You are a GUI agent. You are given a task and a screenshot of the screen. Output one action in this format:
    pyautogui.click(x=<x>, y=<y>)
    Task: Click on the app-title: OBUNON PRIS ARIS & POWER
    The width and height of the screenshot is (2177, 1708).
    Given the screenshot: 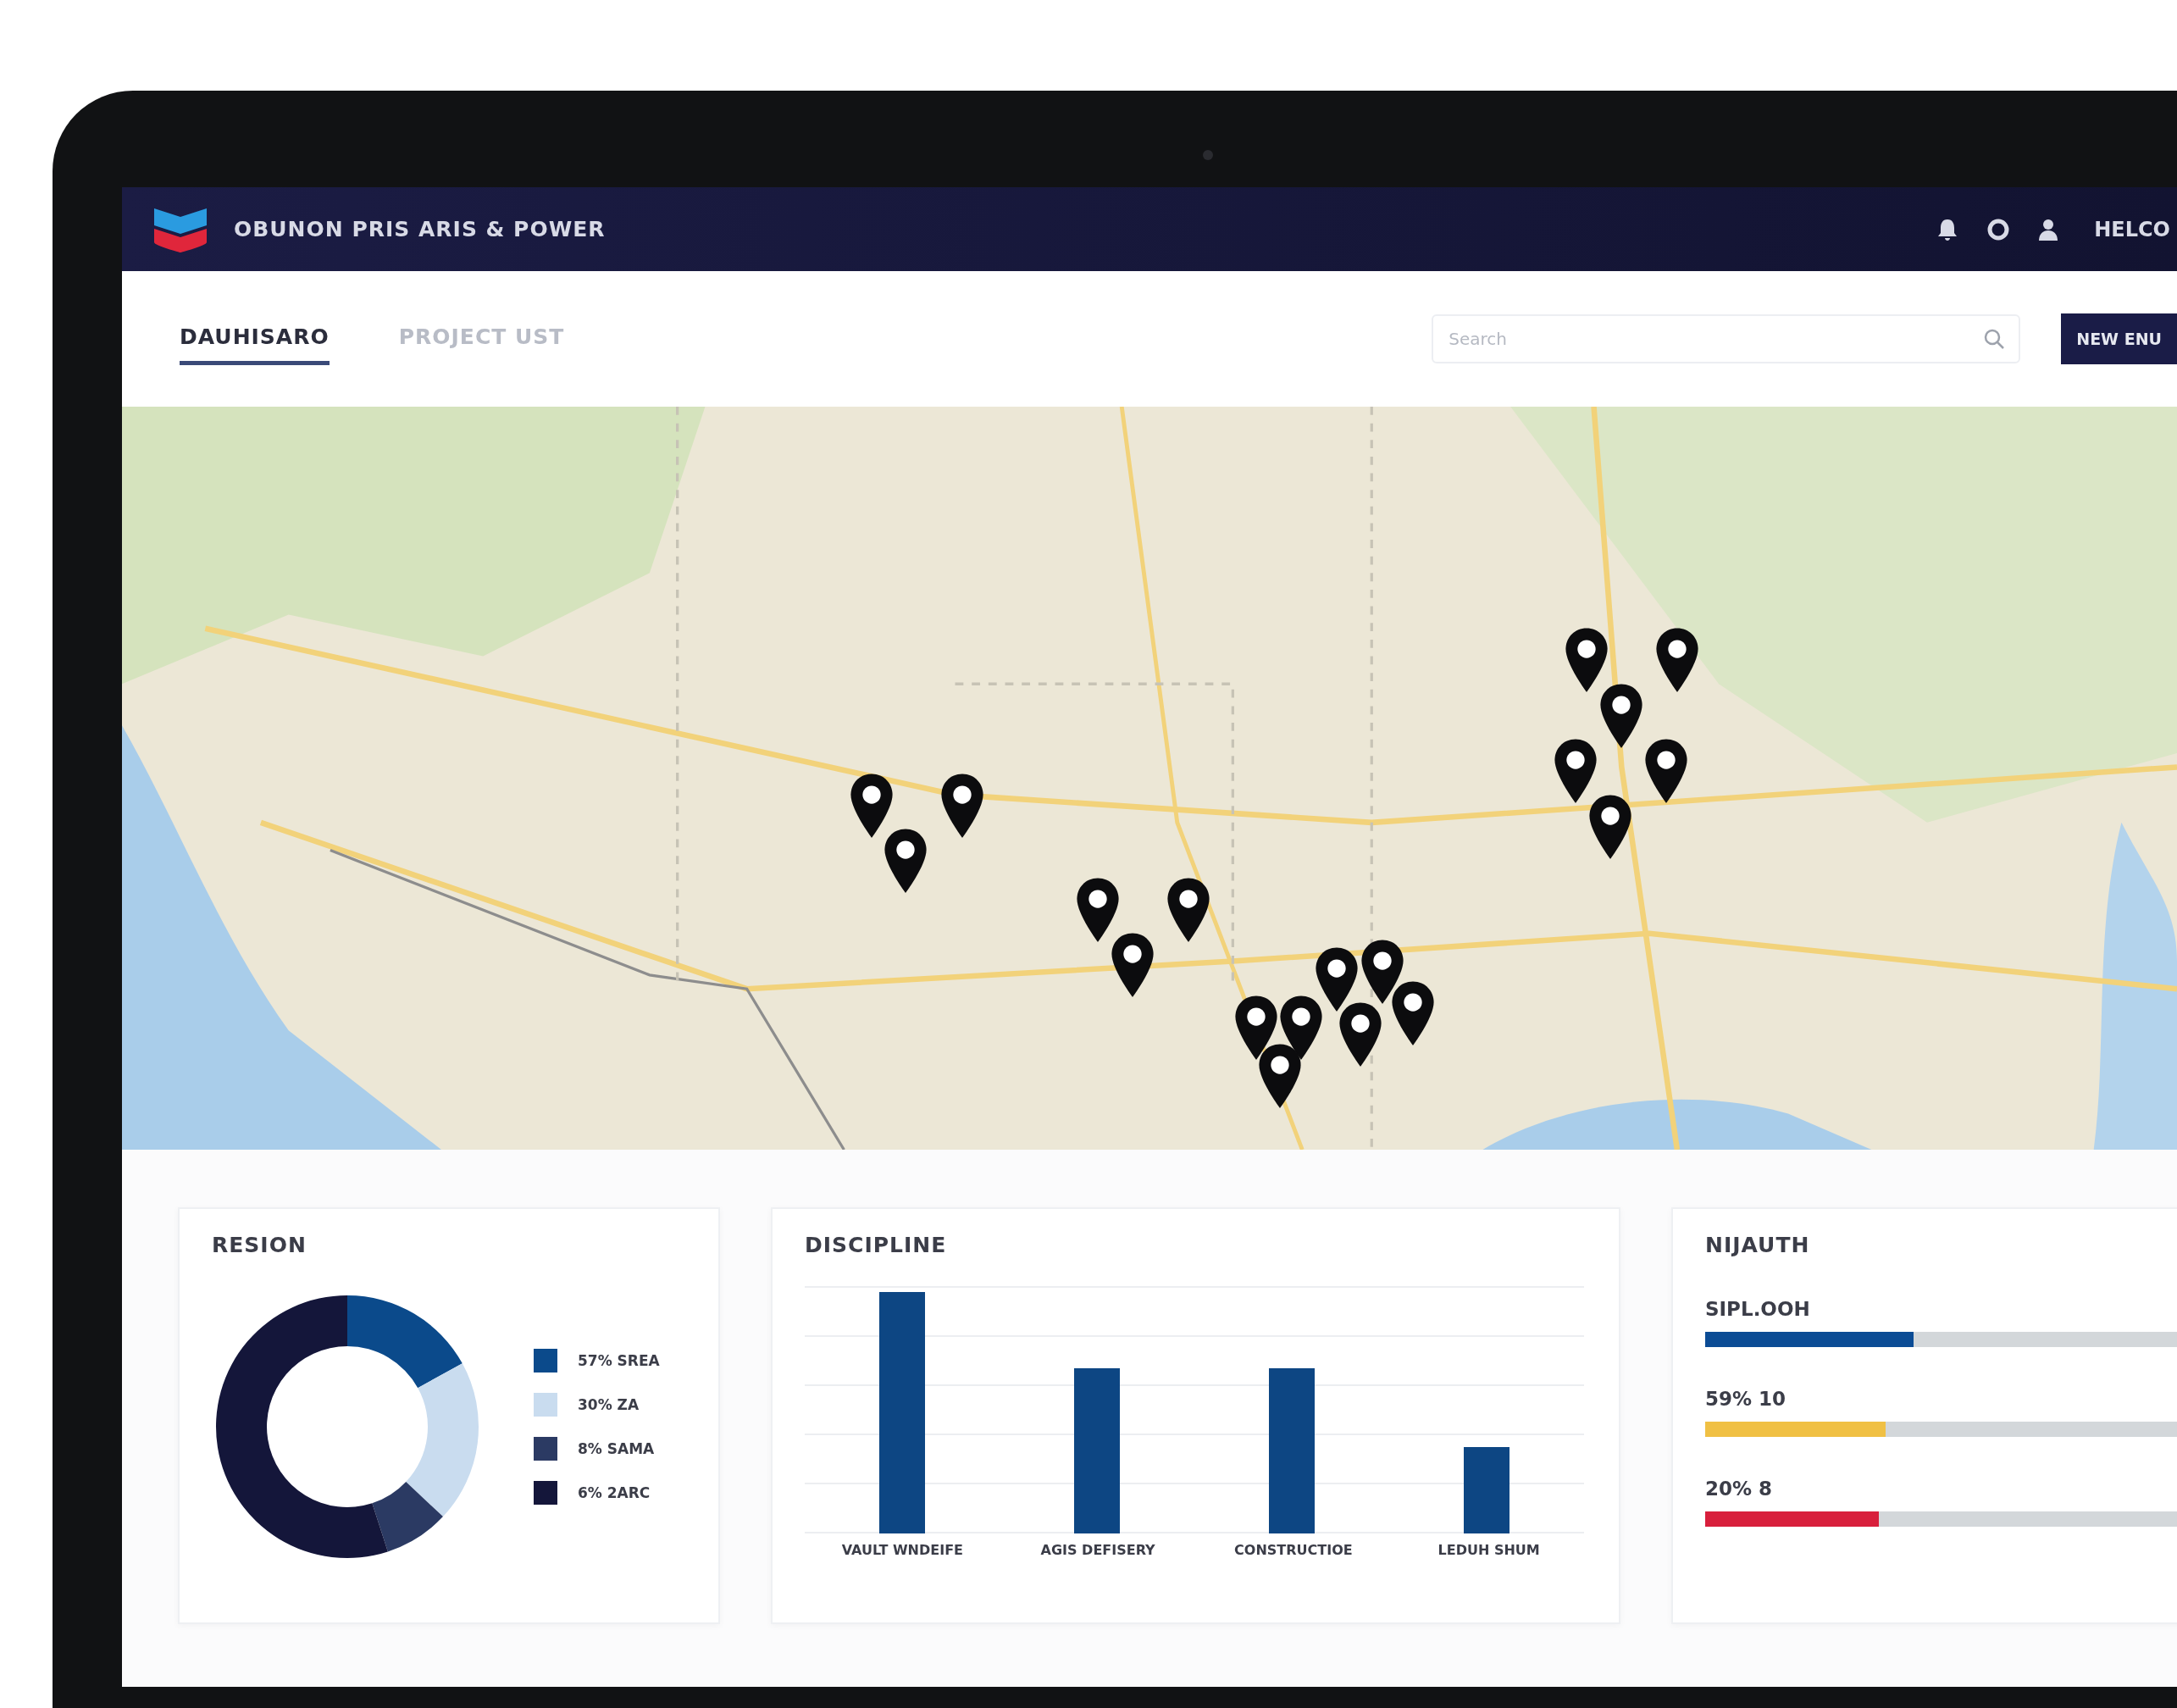 What is the action you would take?
    pyautogui.click(x=420, y=229)
    